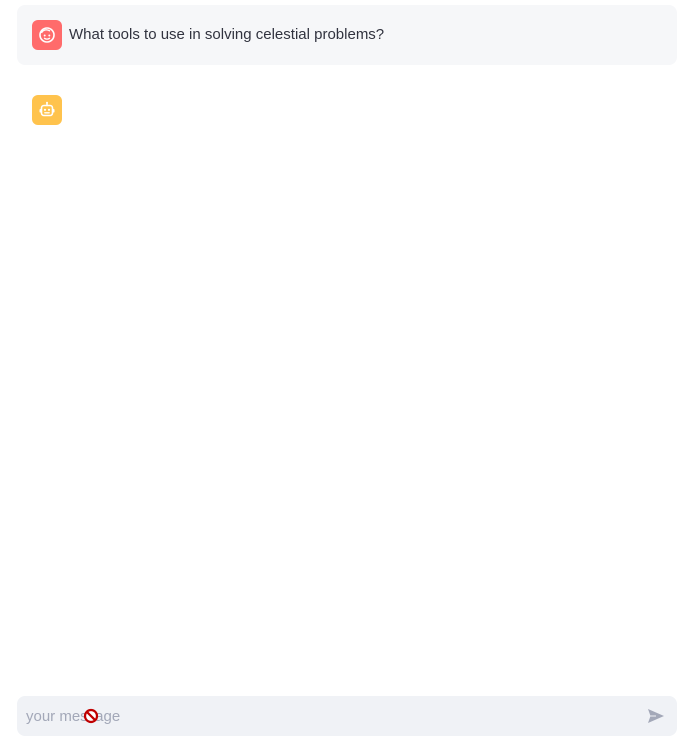 The width and height of the screenshot is (684, 750). What do you see at coordinates (327, 716) in the screenshot?
I see `chat-message-input` at bounding box center [327, 716].